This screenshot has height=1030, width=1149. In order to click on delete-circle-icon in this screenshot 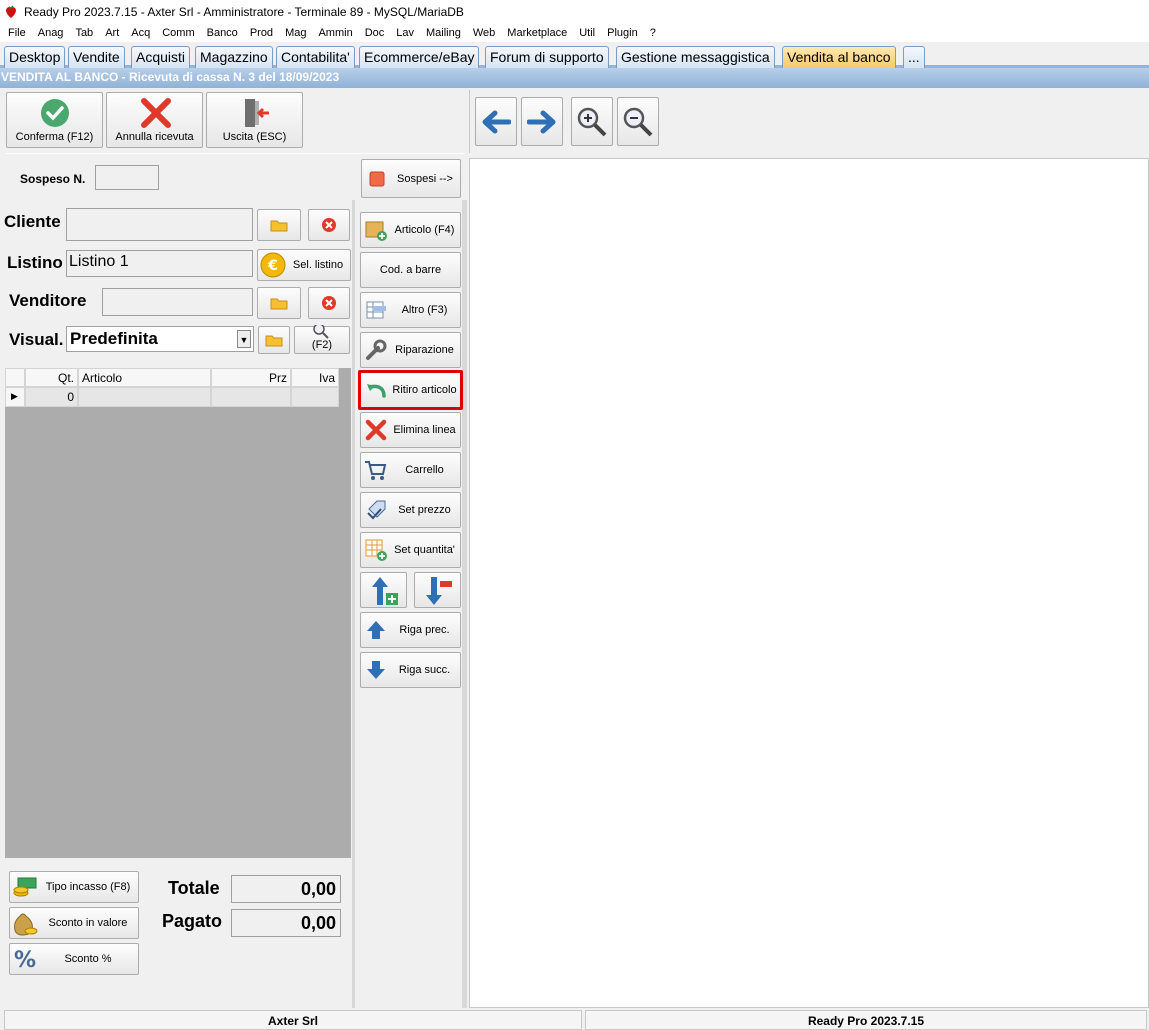, I will do `click(329, 303)`.